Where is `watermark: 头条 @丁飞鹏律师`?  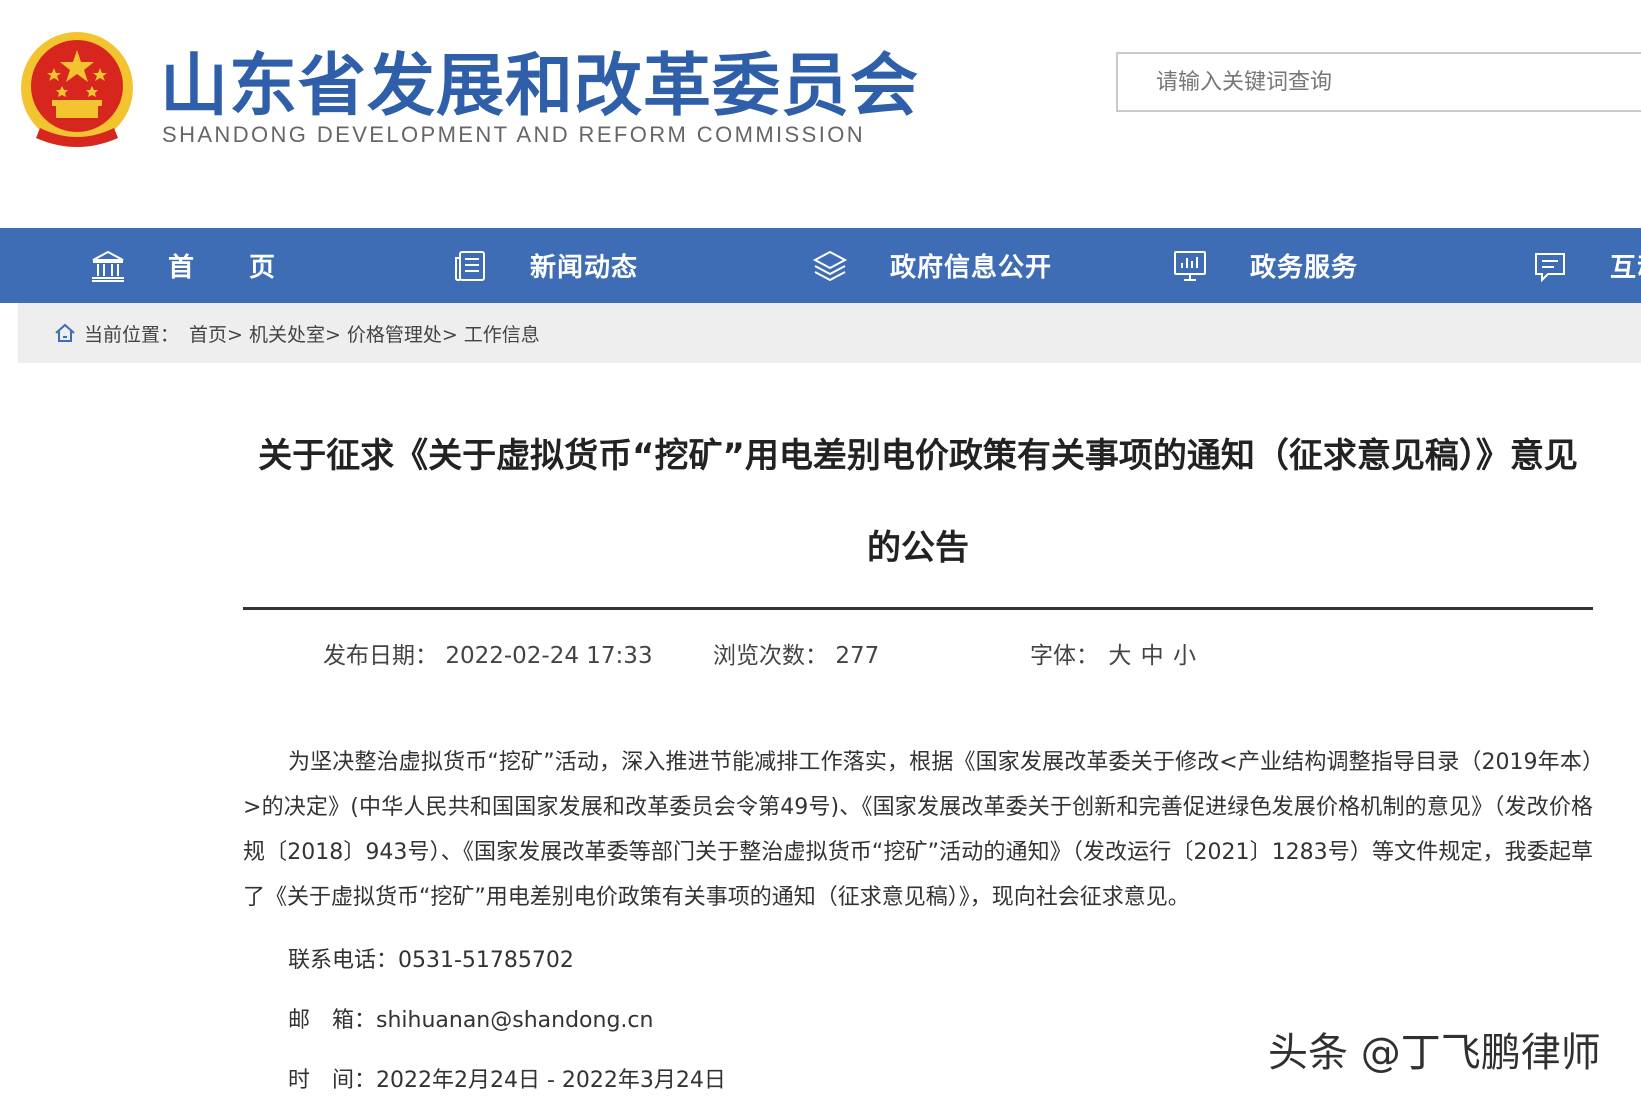
watermark: 头条 @丁飞鹏律师 is located at coordinates (1434, 1053).